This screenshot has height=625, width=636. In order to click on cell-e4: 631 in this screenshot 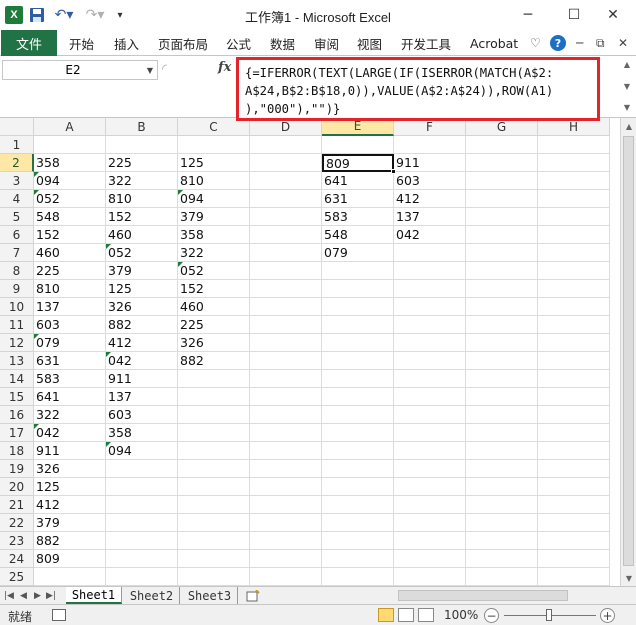, I will do `click(358, 199)`.